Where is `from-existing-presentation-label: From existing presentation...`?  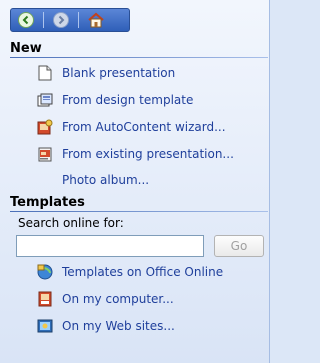
from-existing-presentation-label: From existing presentation... is located at coordinates (148, 154).